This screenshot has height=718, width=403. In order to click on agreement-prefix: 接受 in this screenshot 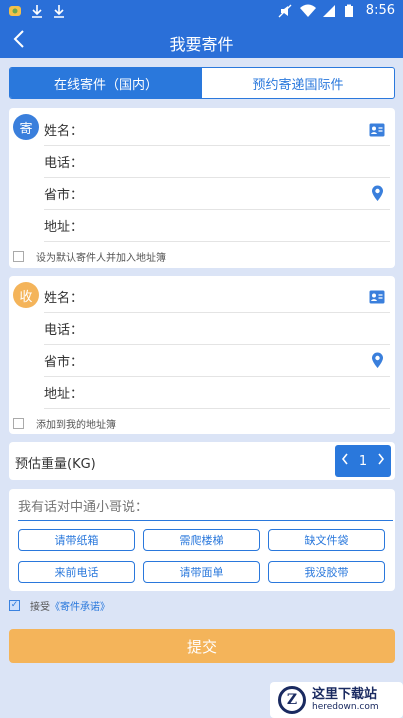, I will do `click(40, 607)`.